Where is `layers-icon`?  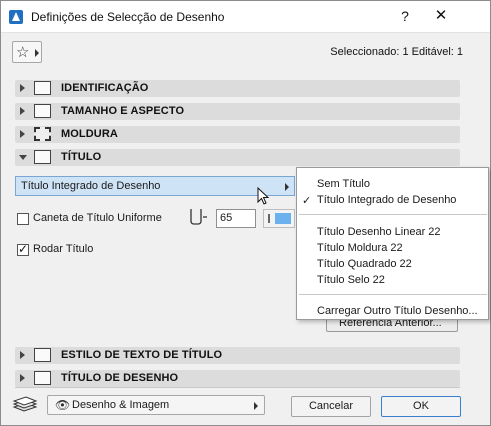 layers-icon is located at coordinates (25, 404).